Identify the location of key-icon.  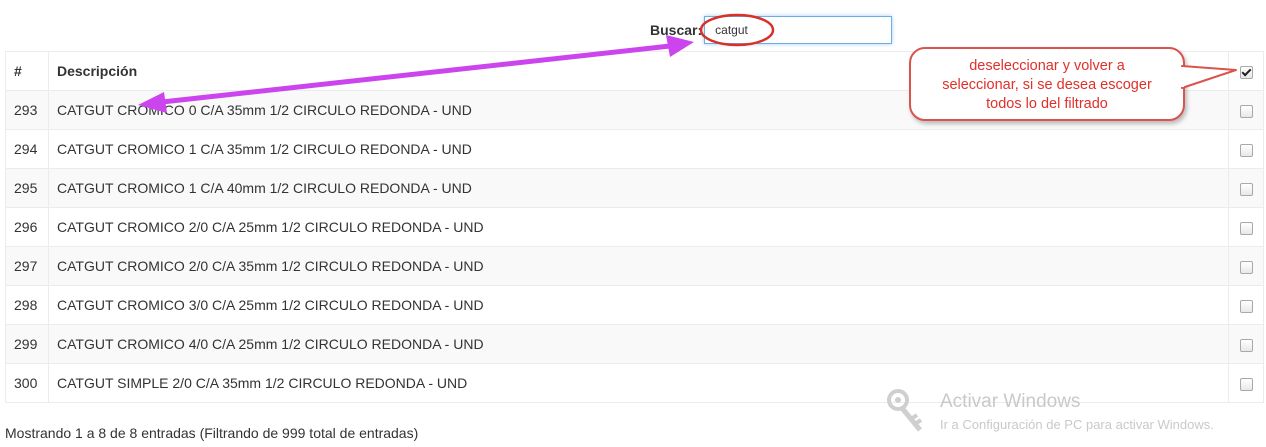
(905, 410).